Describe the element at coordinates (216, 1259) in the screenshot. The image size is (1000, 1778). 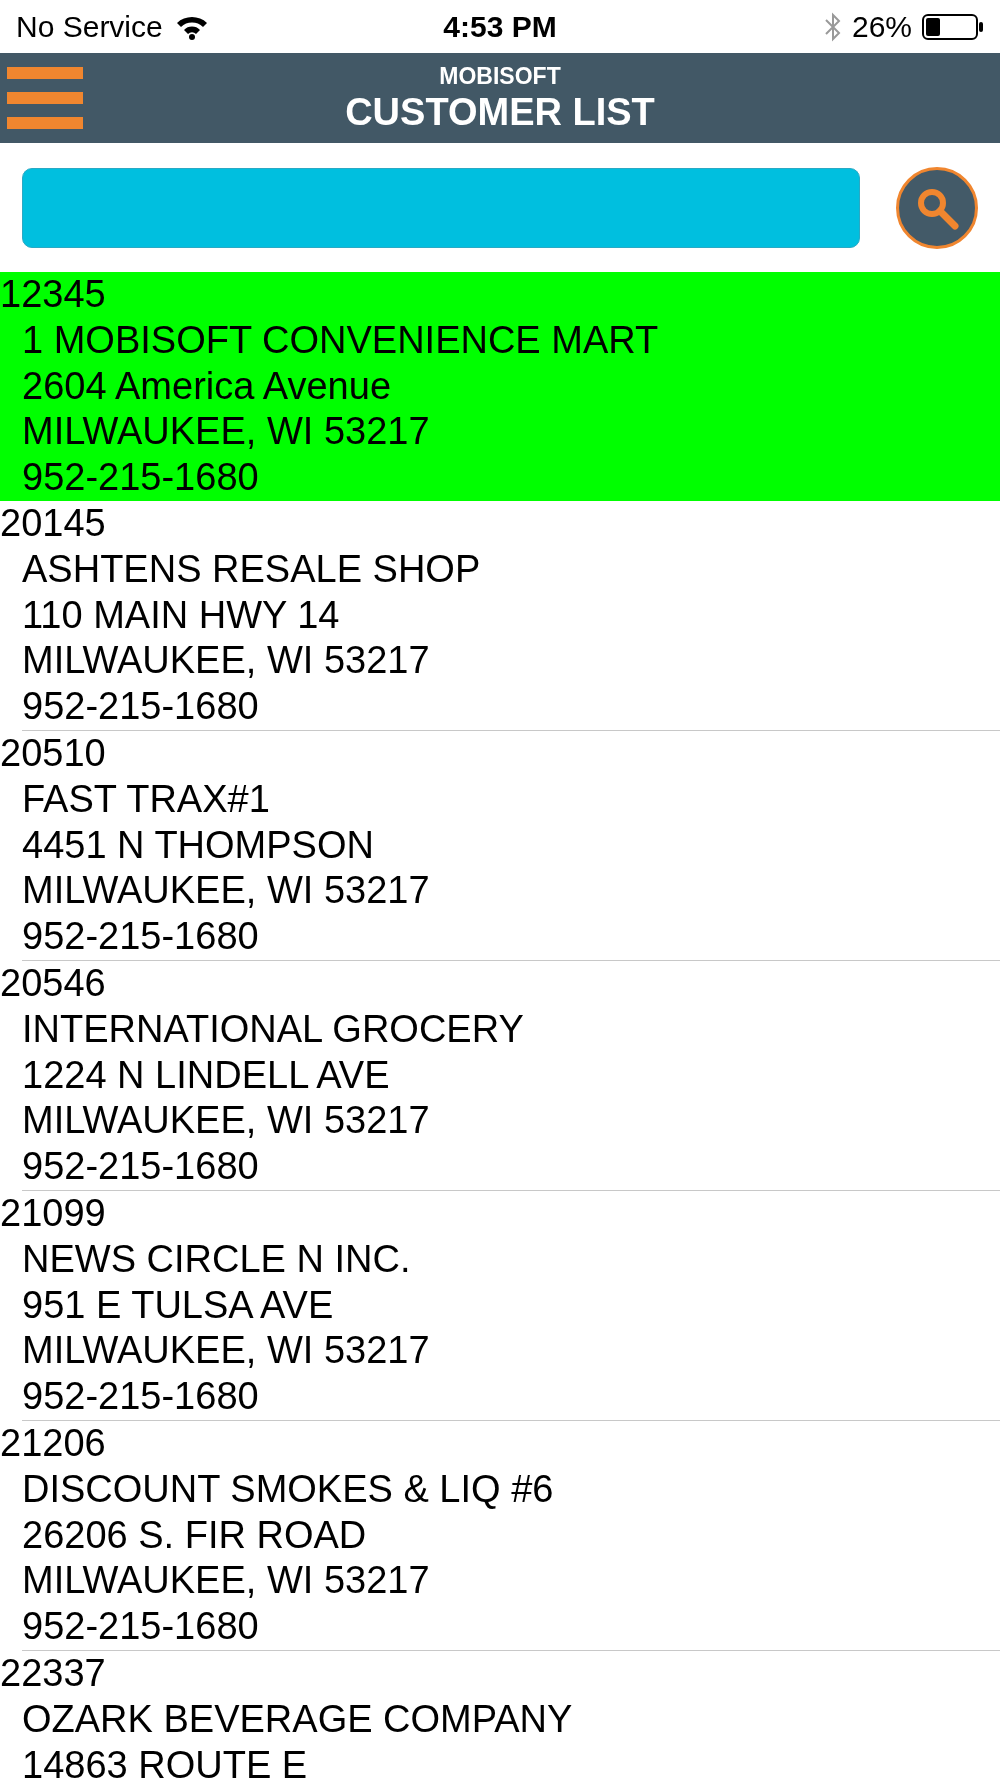
I see `customer-name: NEWS CIRCLE N INC.` at that location.